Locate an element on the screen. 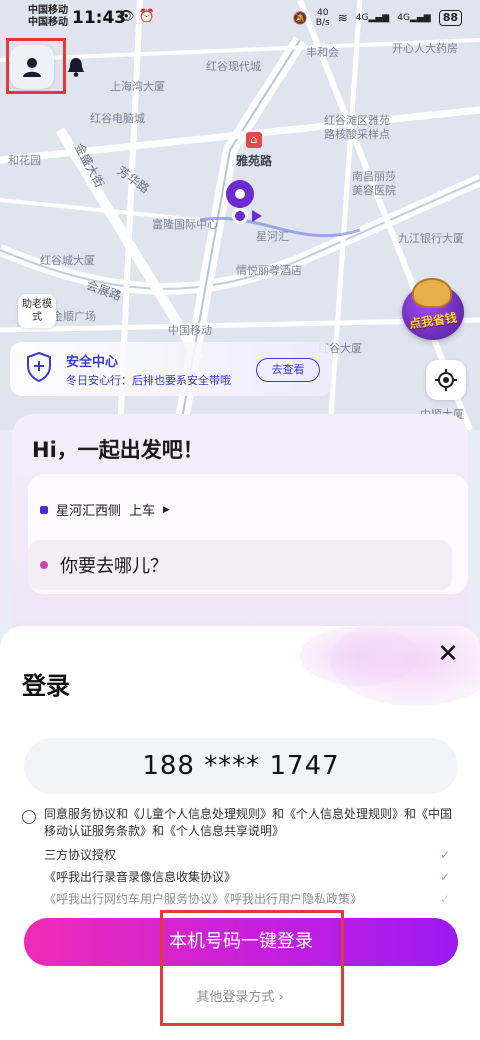 The height and width of the screenshot is (1040, 480). carrier-info: 中国移动 中国移动 is located at coordinates (48, 17).